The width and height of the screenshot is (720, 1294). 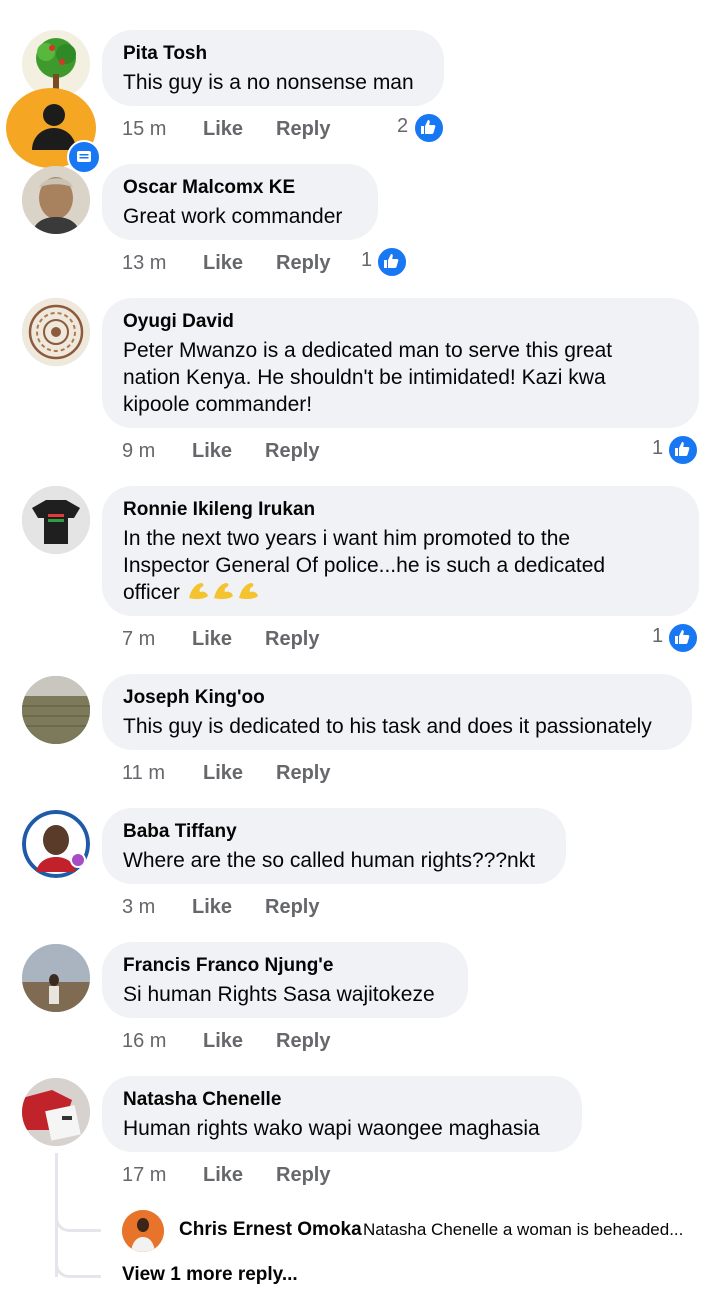 What do you see at coordinates (138, 639) in the screenshot?
I see `comment-time: 7 m` at bounding box center [138, 639].